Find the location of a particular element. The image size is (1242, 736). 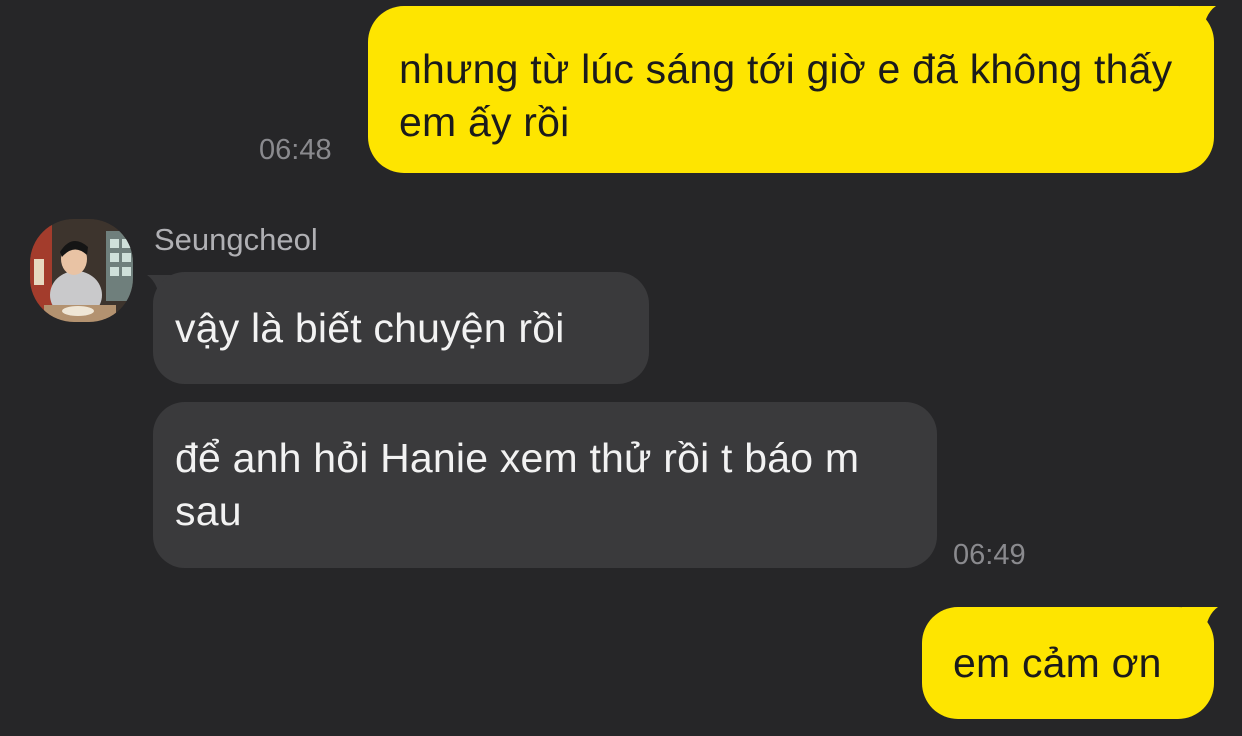

incoming-message-bubble: vậy là biết chuyện rồi is located at coordinates (401, 328).